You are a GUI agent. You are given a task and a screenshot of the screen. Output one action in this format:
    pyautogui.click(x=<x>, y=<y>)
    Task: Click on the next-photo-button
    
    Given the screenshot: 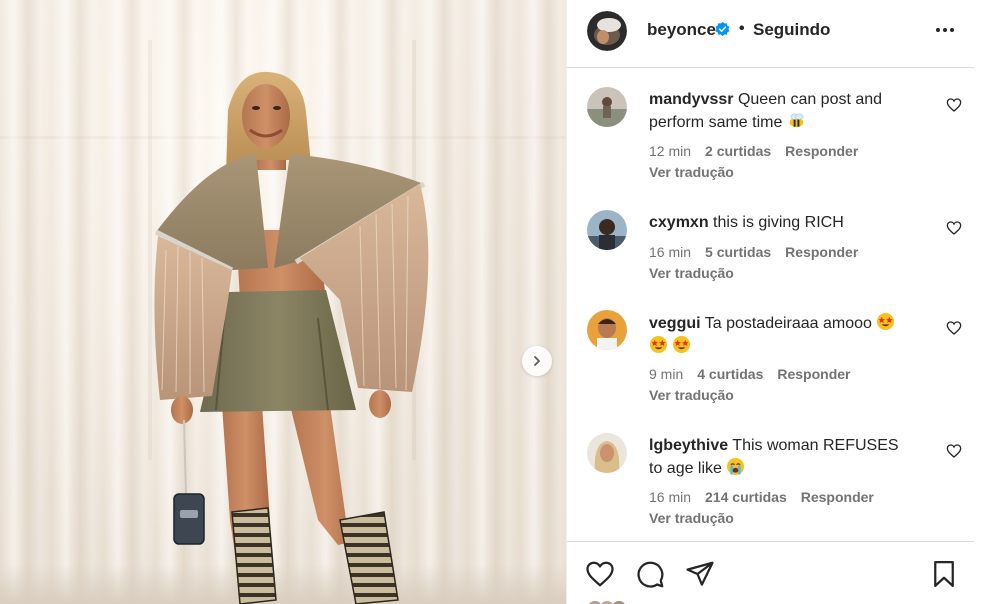 What is the action you would take?
    pyautogui.click(x=537, y=361)
    